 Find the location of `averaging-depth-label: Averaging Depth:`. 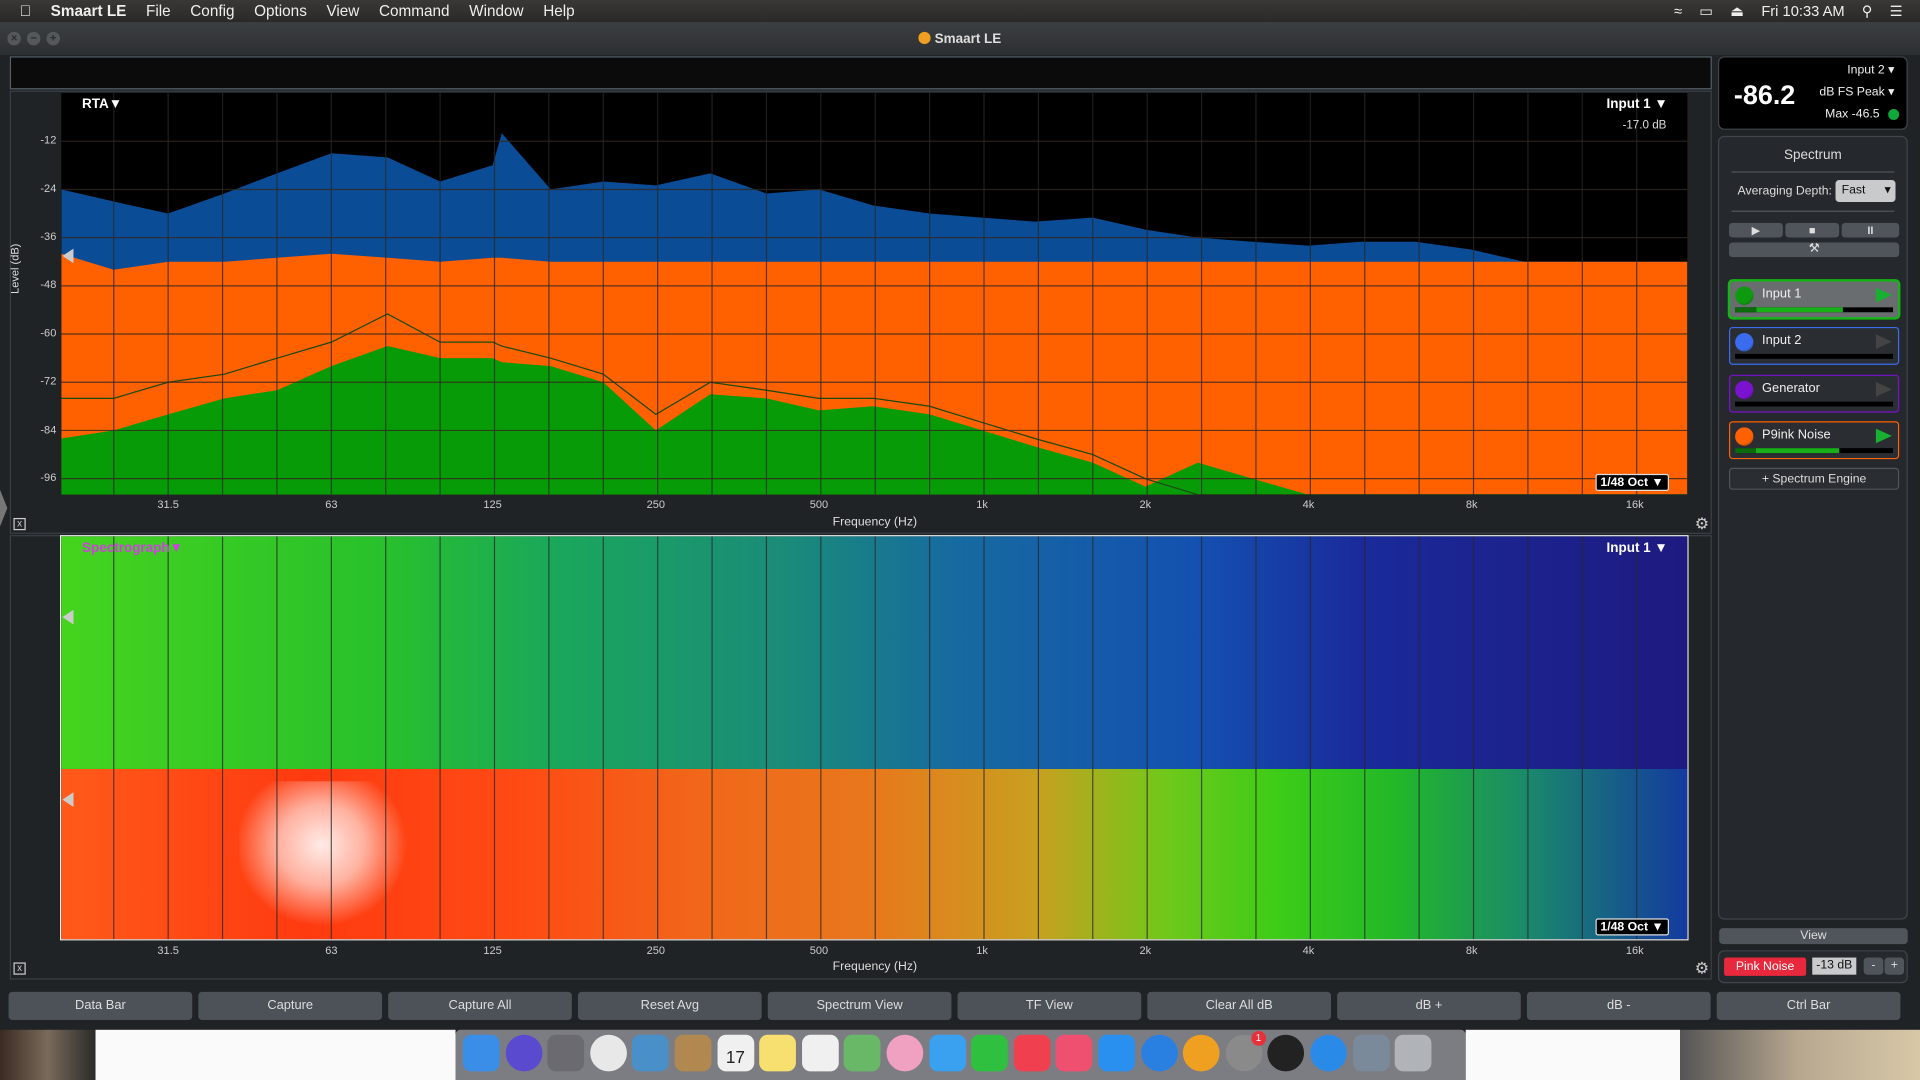

averaging-depth-label: Averaging Depth: is located at coordinates (1784, 191).